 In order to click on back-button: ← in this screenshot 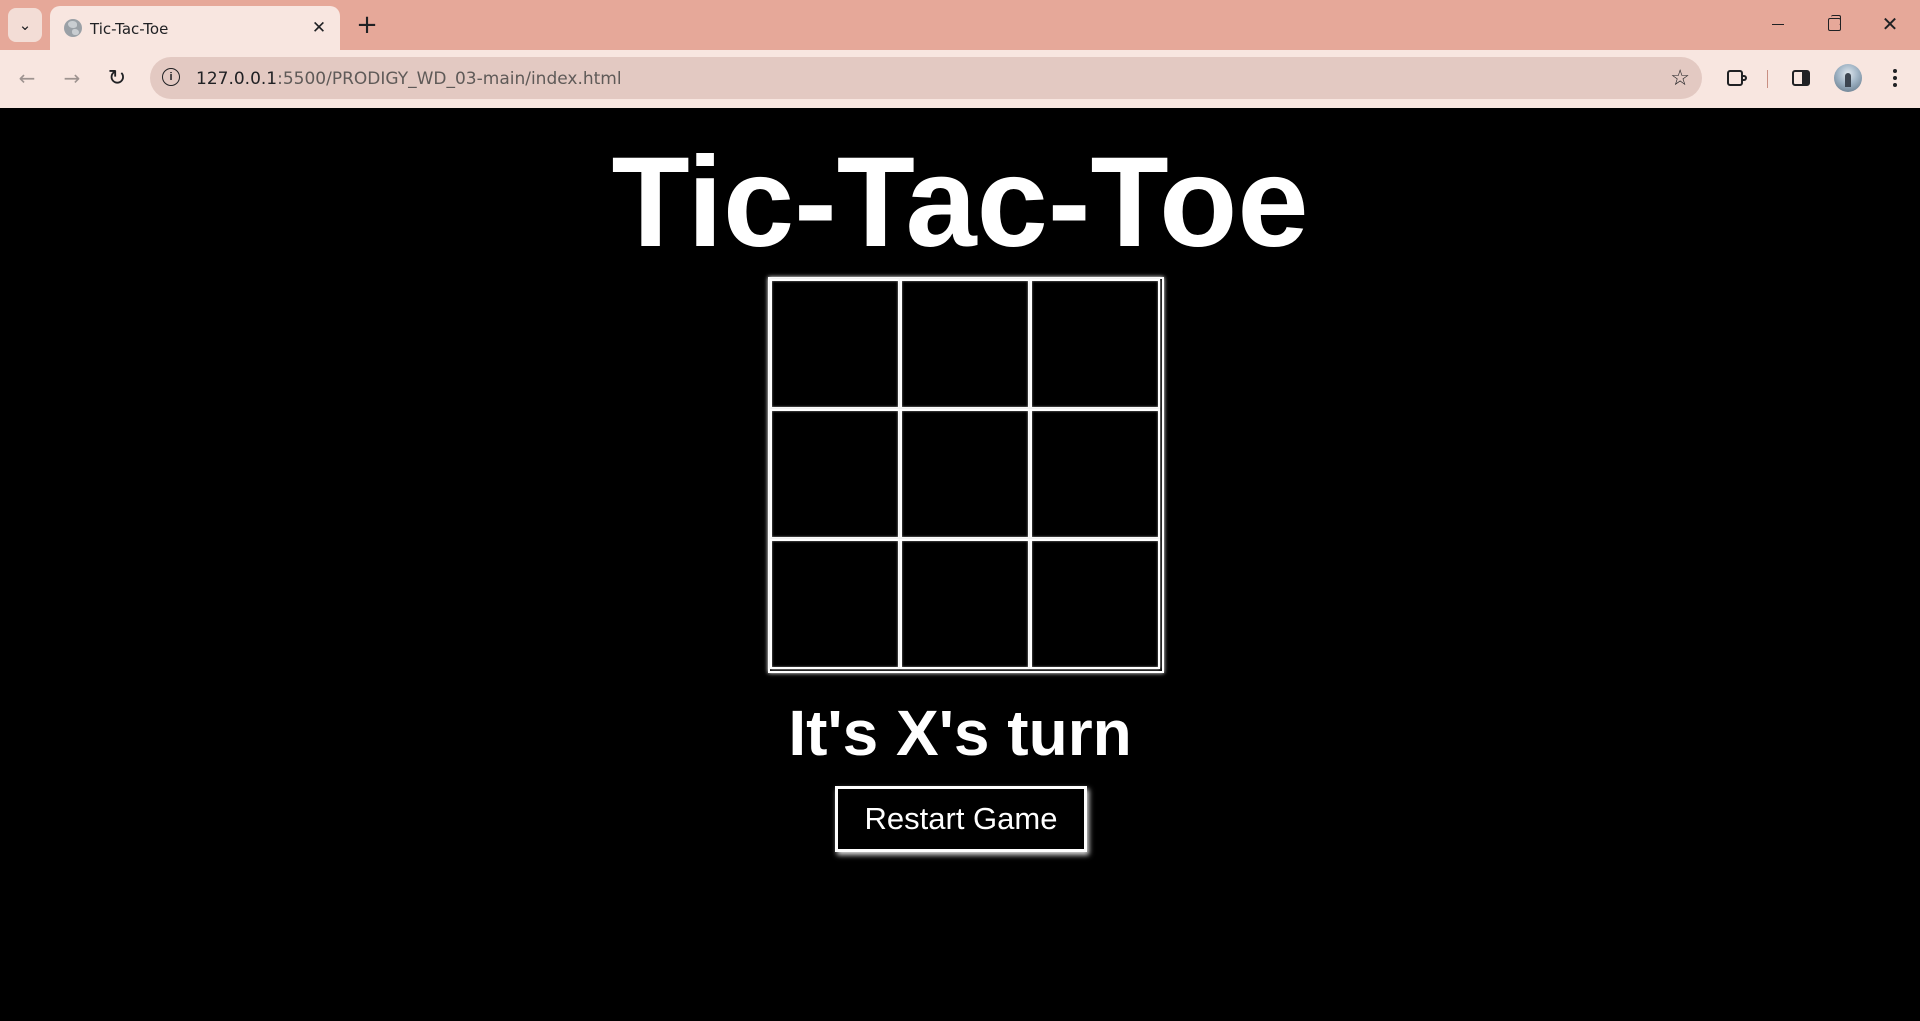, I will do `click(27, 78)`.